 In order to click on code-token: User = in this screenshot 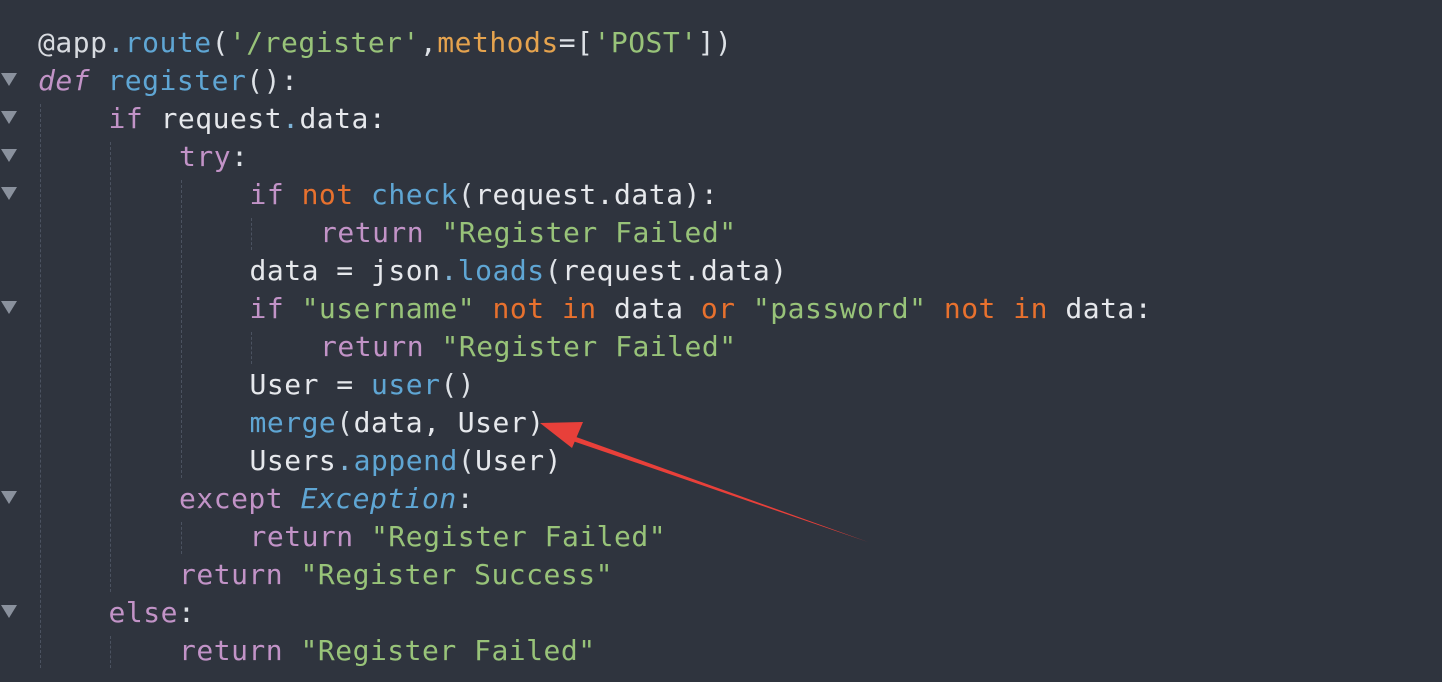, I will do `click(310, 384)`.